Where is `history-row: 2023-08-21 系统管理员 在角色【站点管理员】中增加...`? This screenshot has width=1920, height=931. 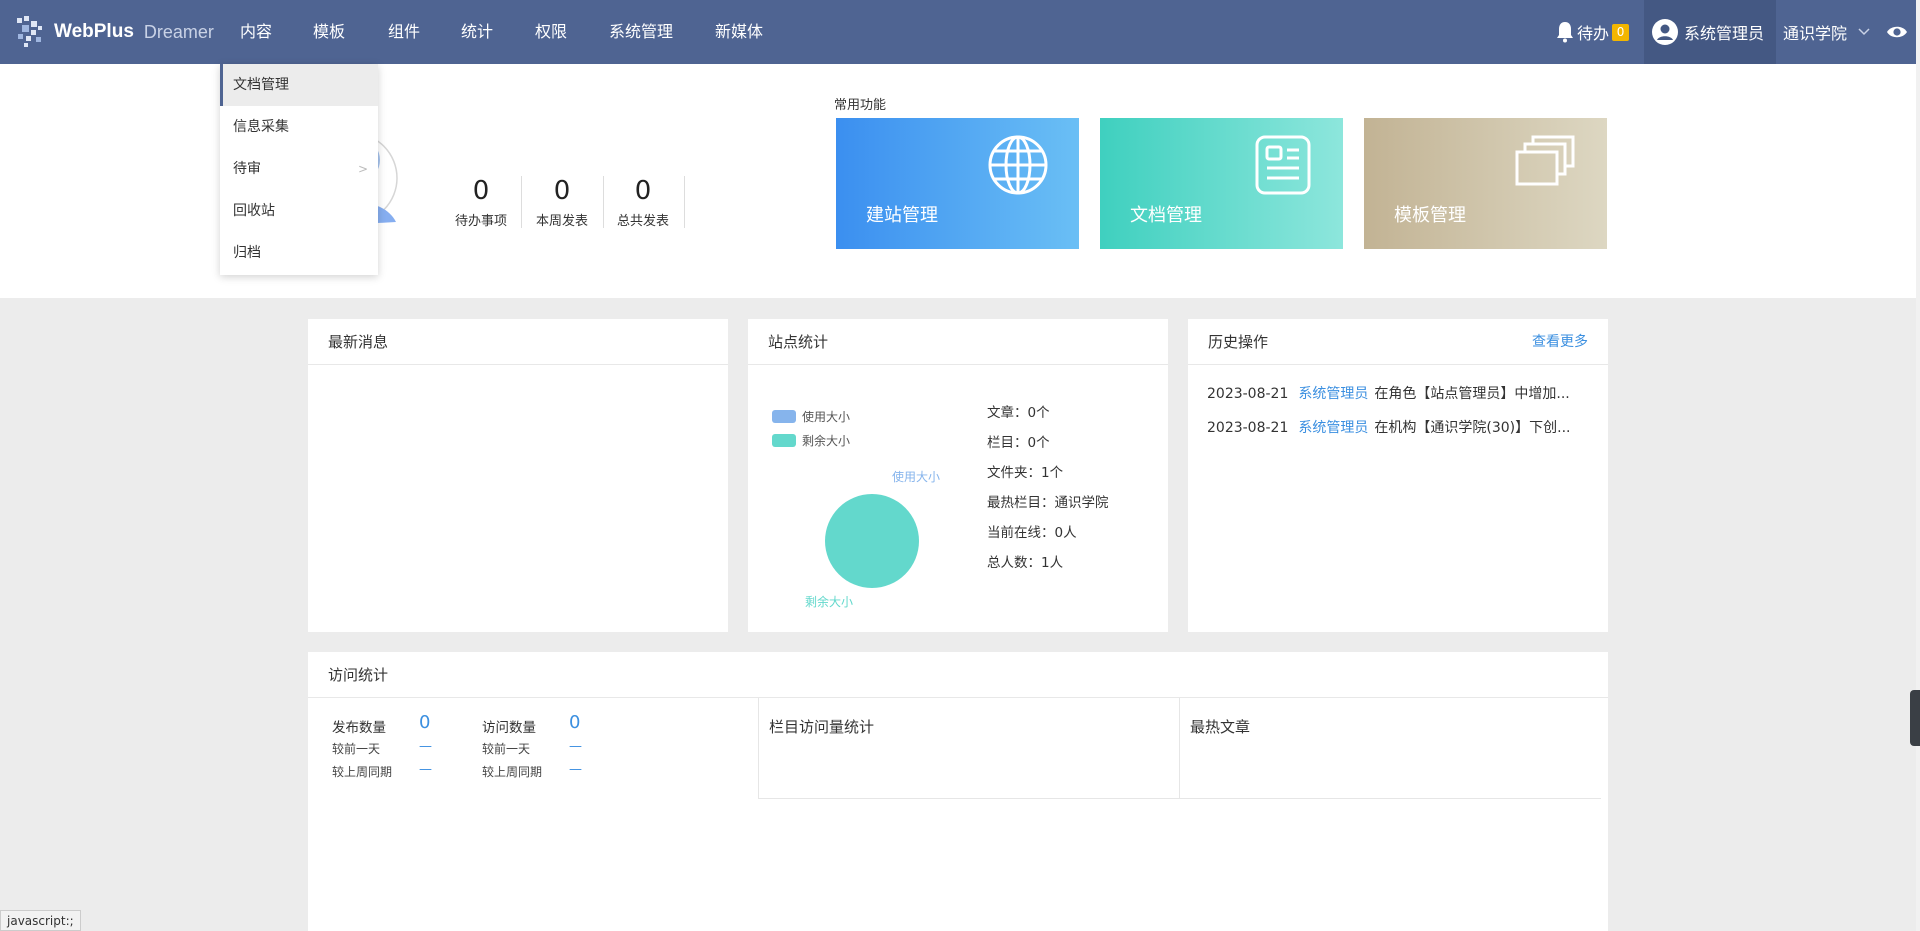
history-row: 2023-08-21 系统管理员 在角色【站点管理员】中增加... is located at coordinates (1388, 393).